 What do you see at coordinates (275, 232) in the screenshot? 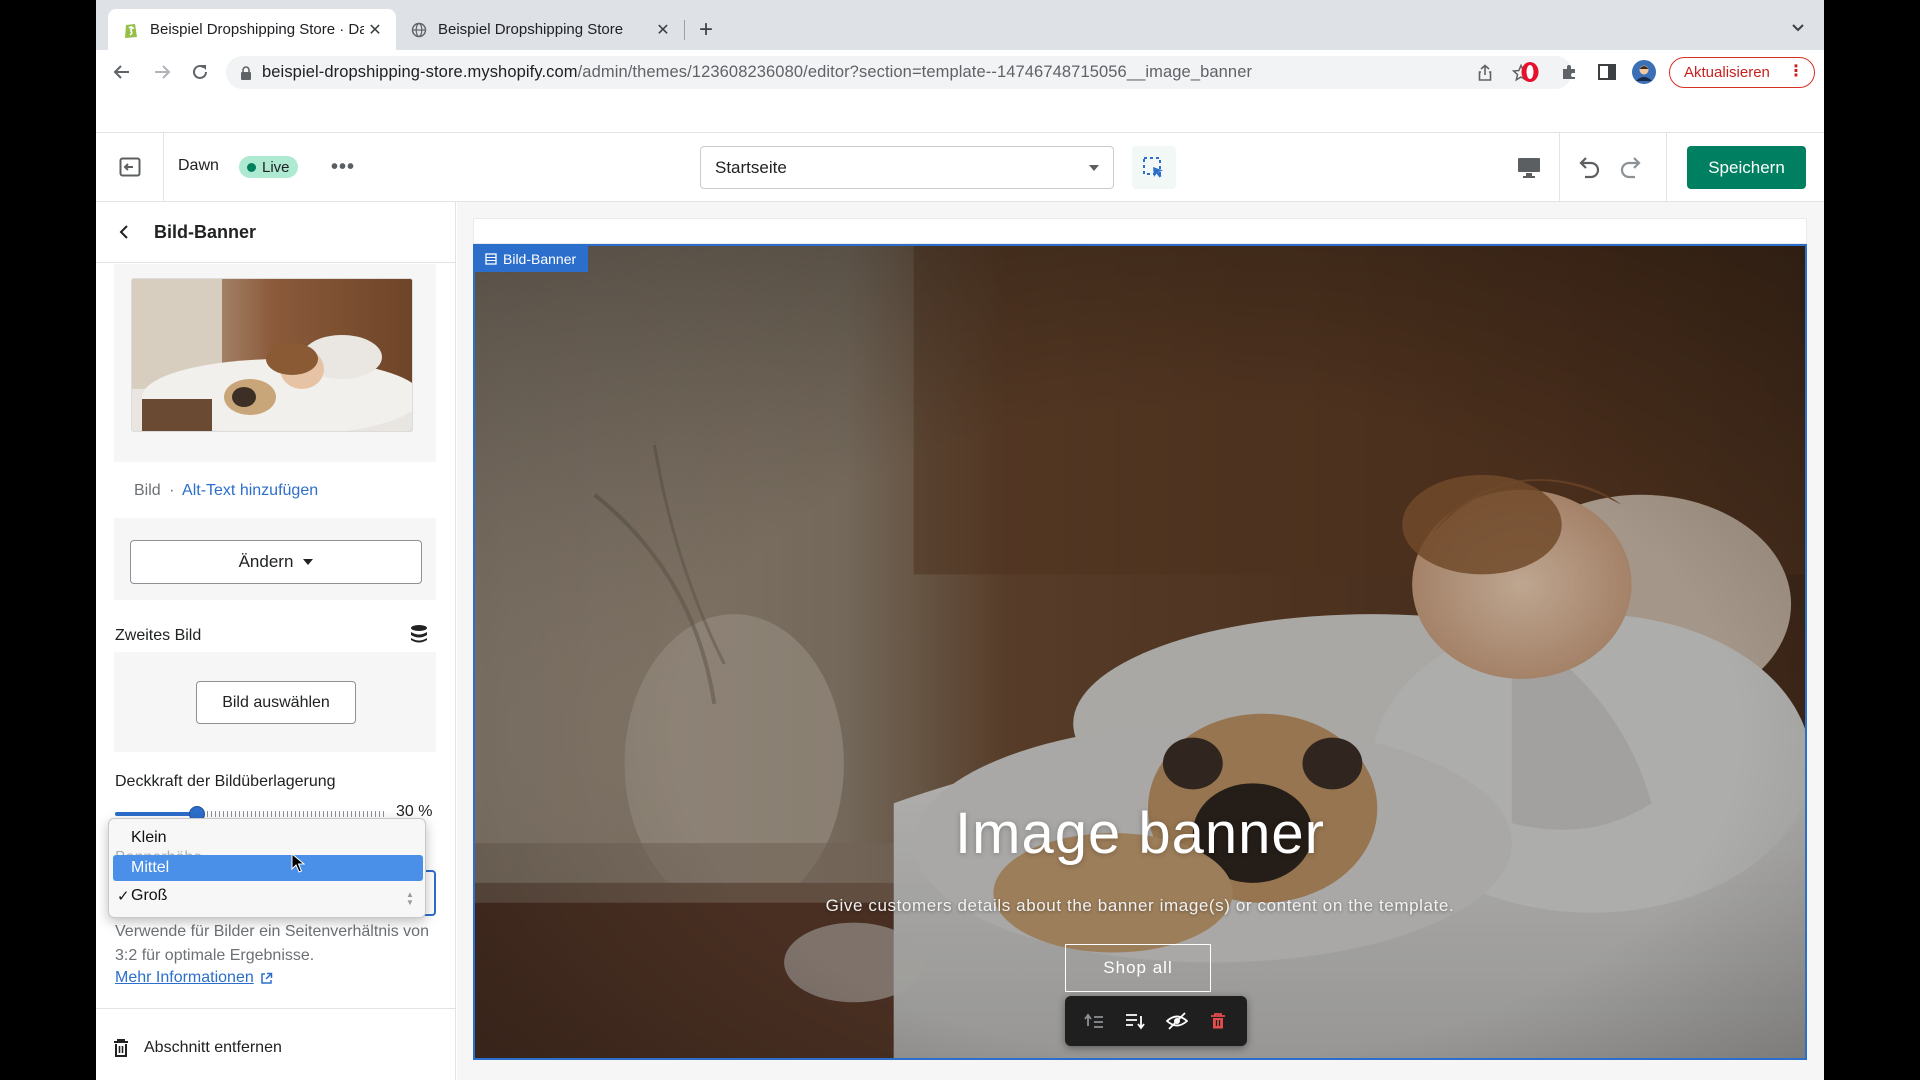
I see `panel-header: Bild-Banner` at bounding box center [275, 232].